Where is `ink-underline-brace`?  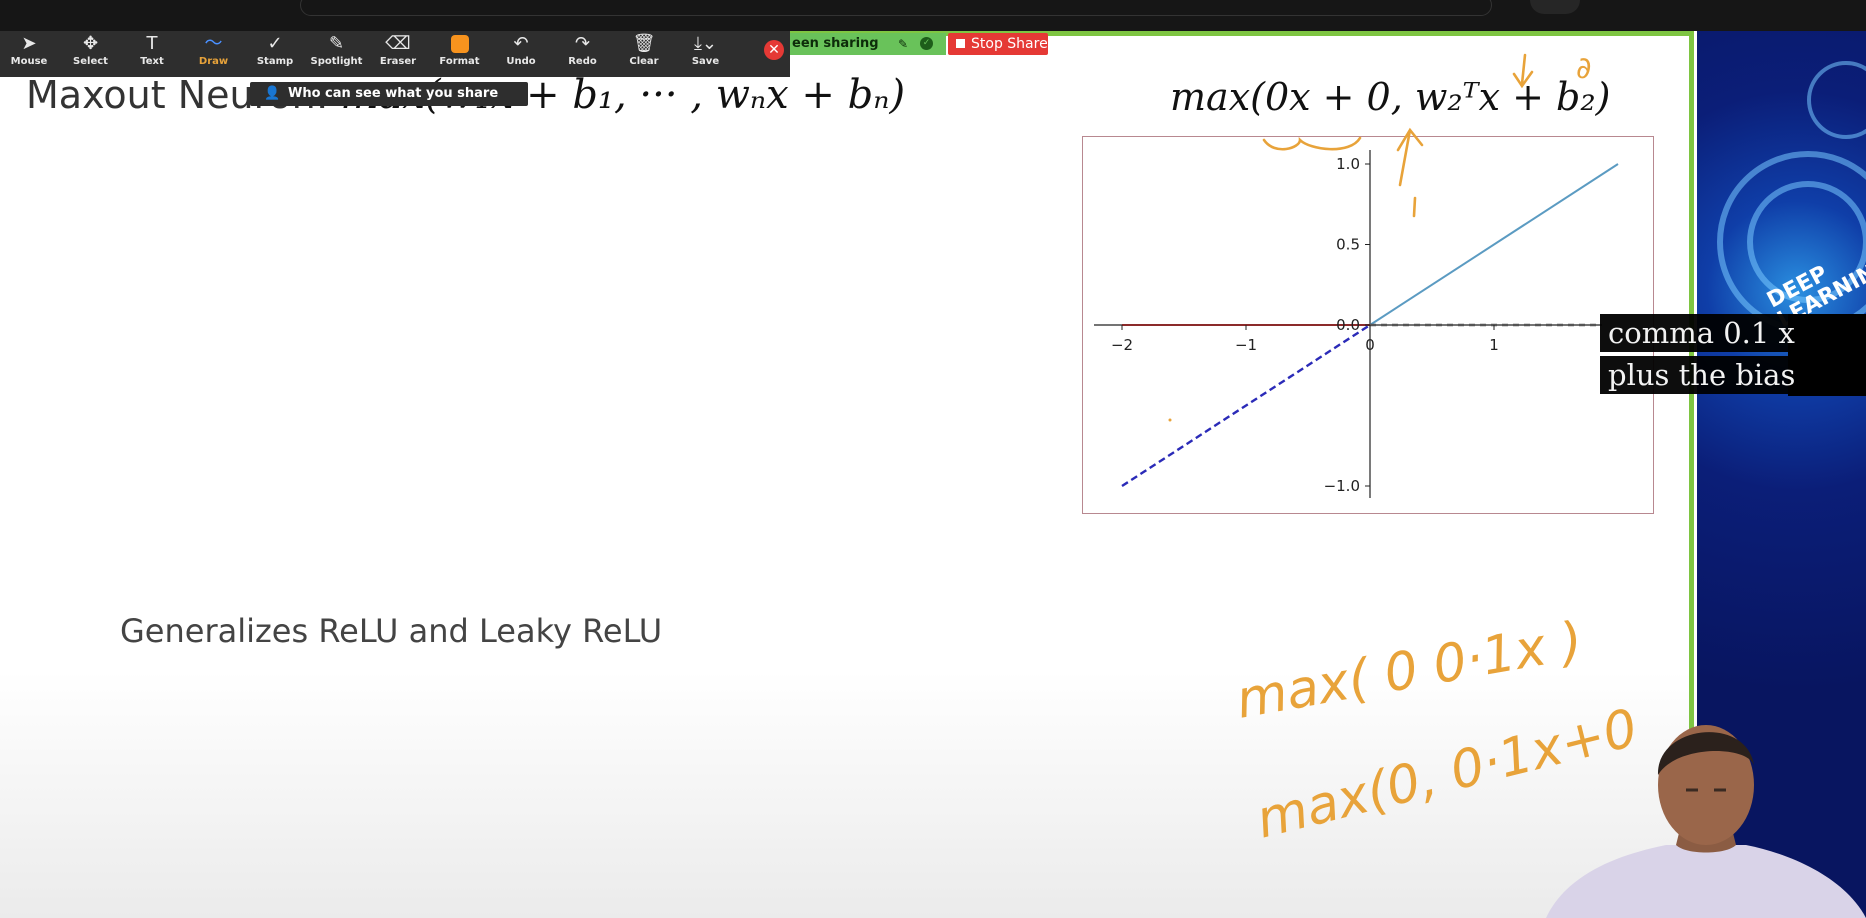 ink-underline-brace is located at coordinates (1312, 143).